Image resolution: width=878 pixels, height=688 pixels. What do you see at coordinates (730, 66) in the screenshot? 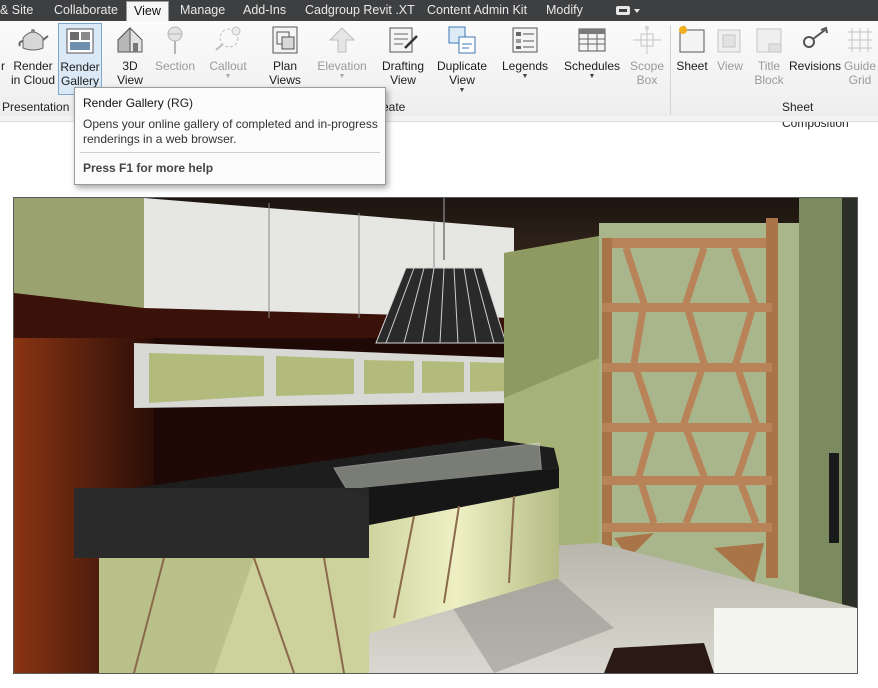
I see `view-placement-label: View` at bounding box center [730, 66].